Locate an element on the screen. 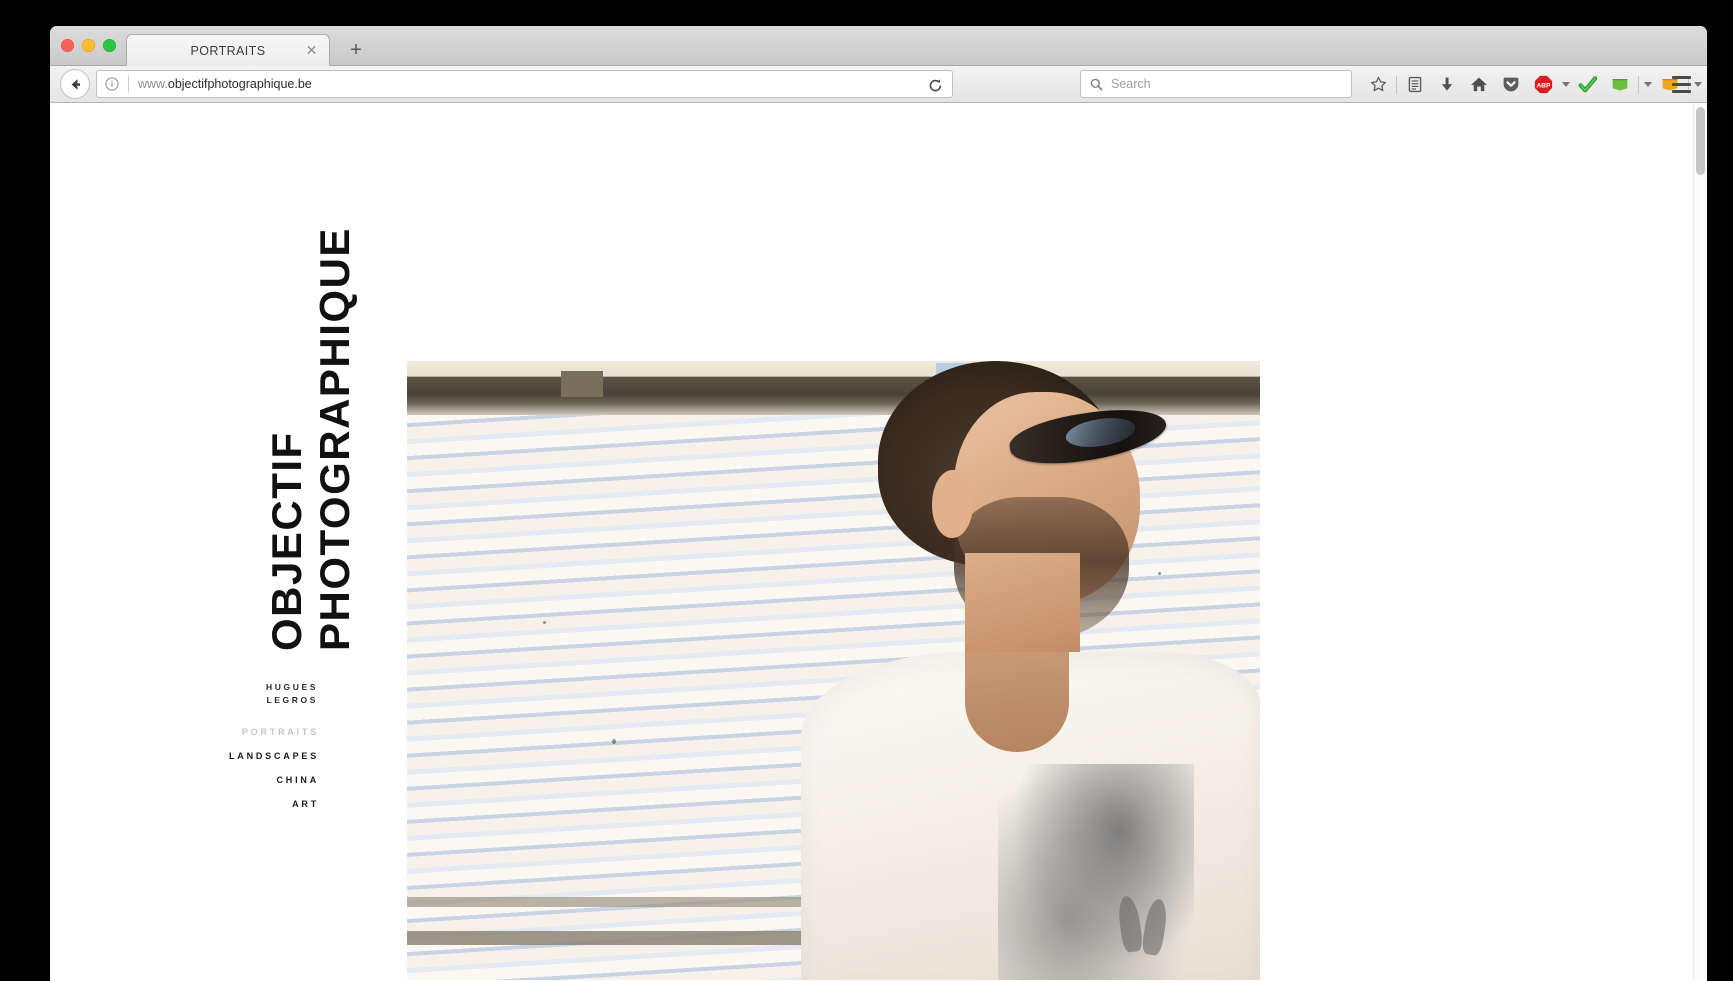  bookmark-star-icon is located at coordinates (1378, 84).